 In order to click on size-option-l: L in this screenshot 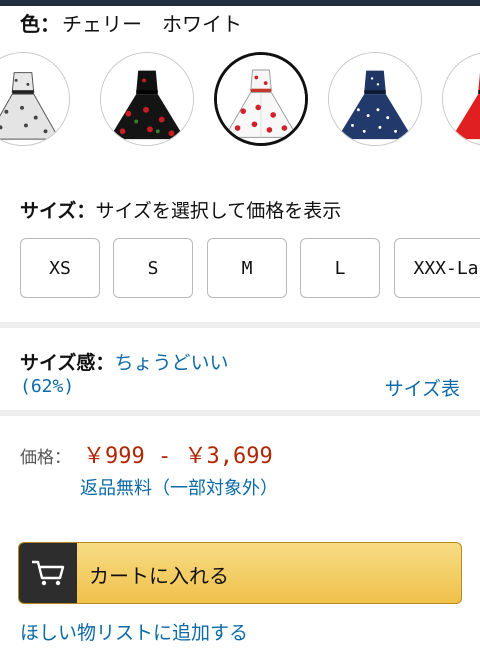, I will do `click(340, 268)`.